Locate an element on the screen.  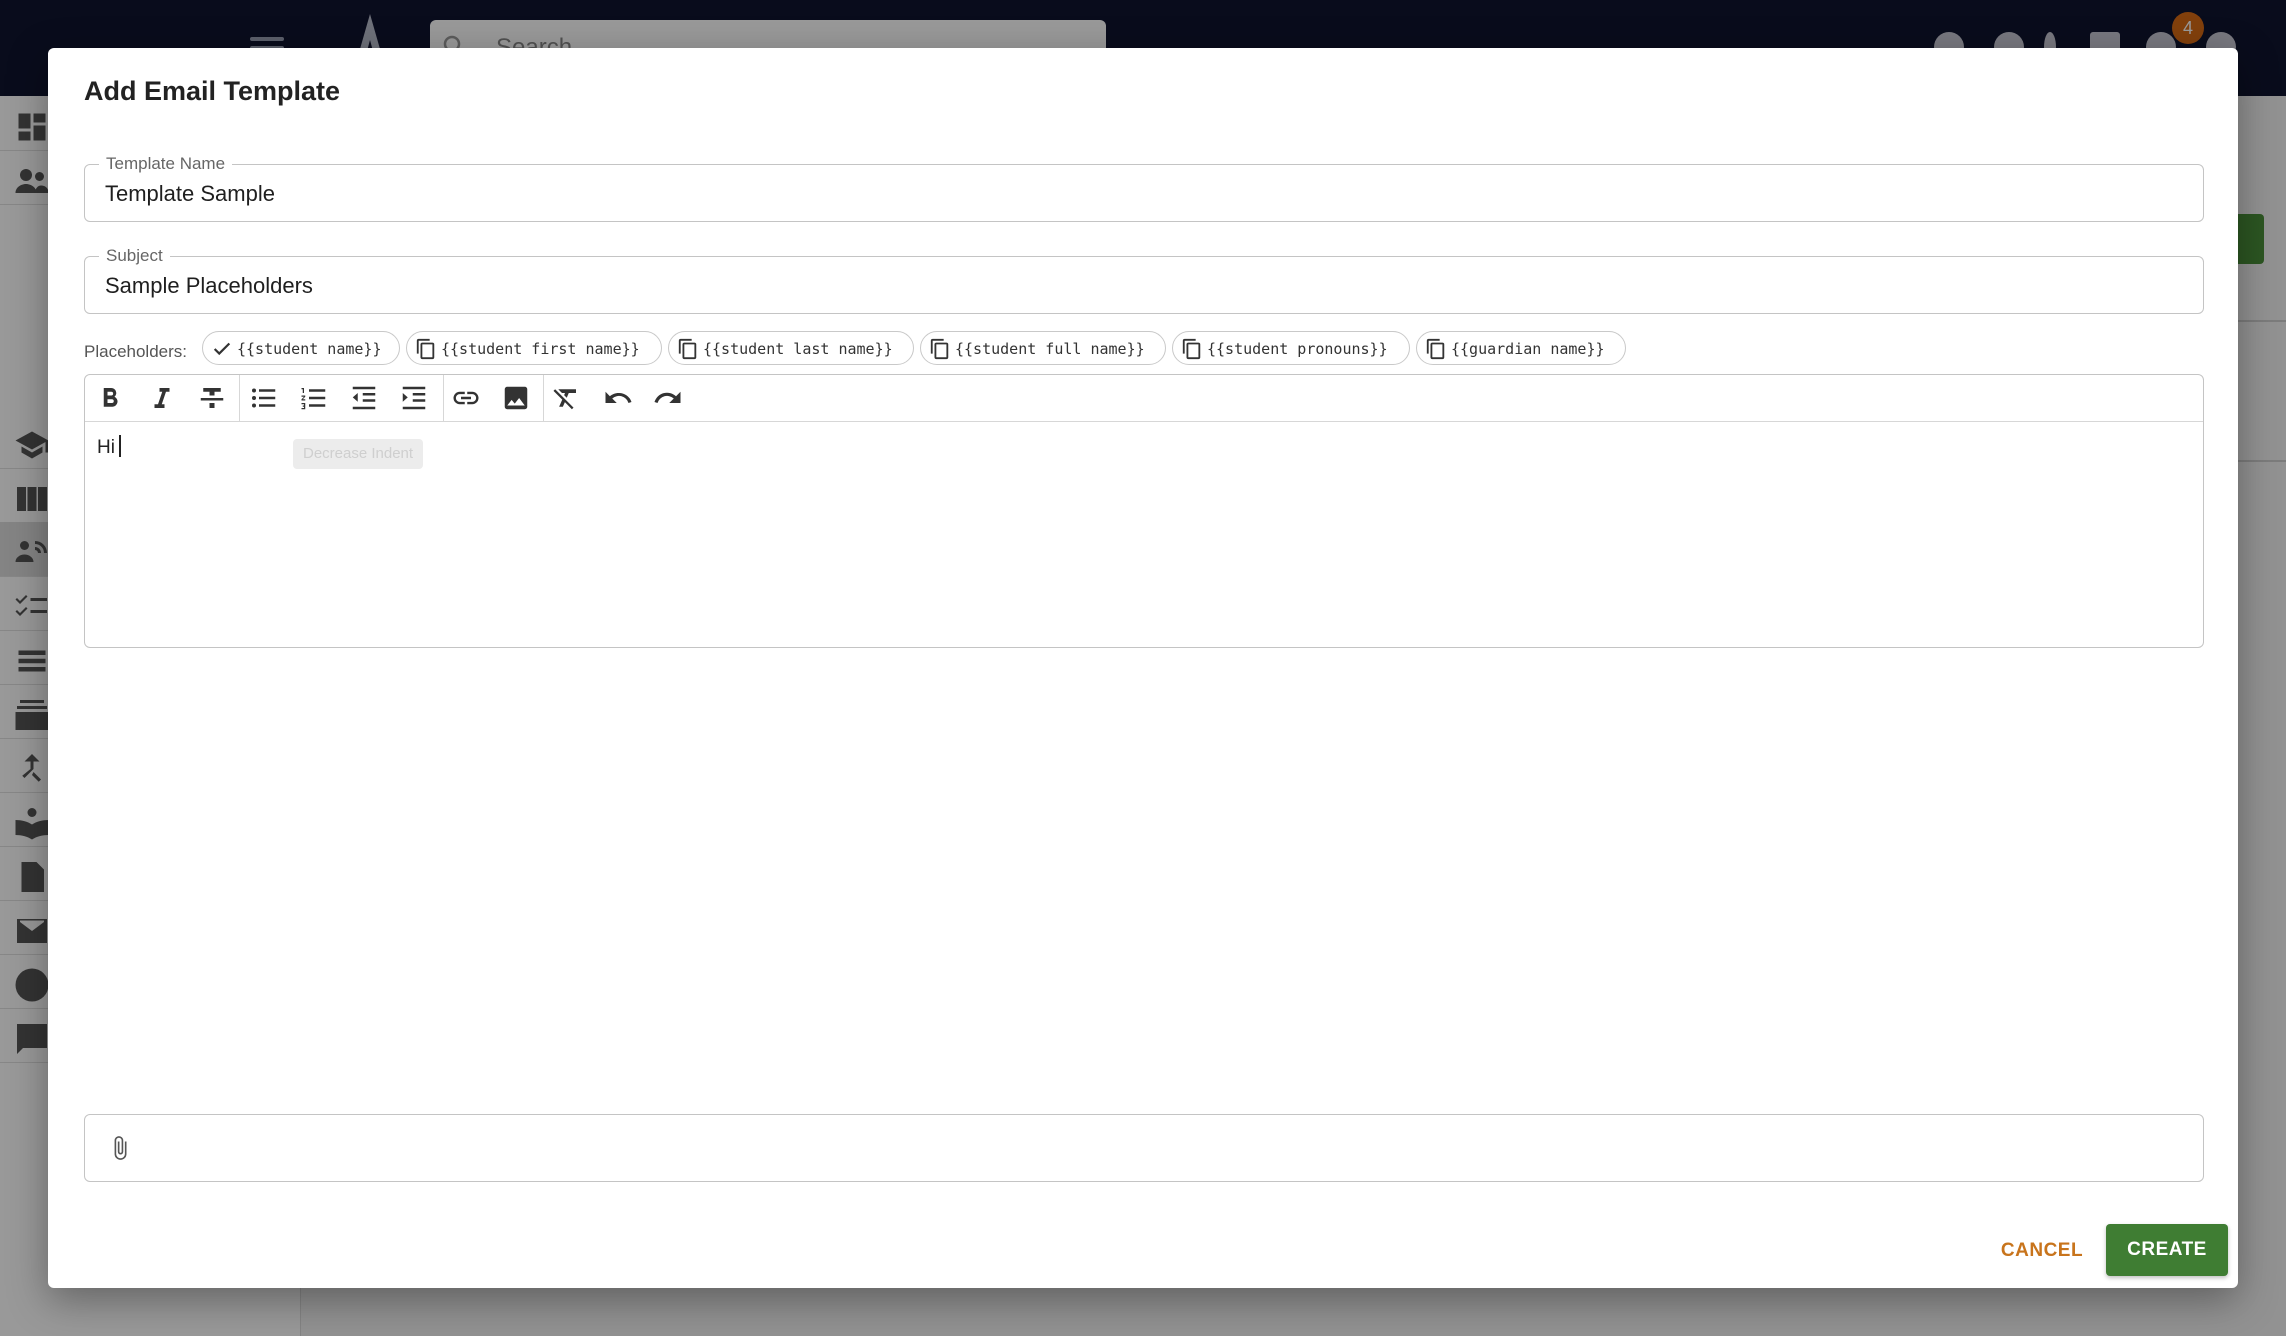
placeholder-chip-guardian-name: {{guardian name}} is located at coordinates (1521, 348).